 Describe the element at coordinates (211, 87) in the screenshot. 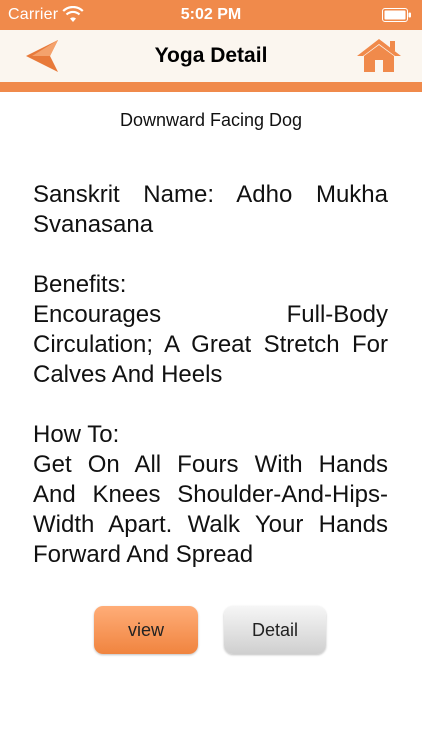

I see `nav-divider` at that location.